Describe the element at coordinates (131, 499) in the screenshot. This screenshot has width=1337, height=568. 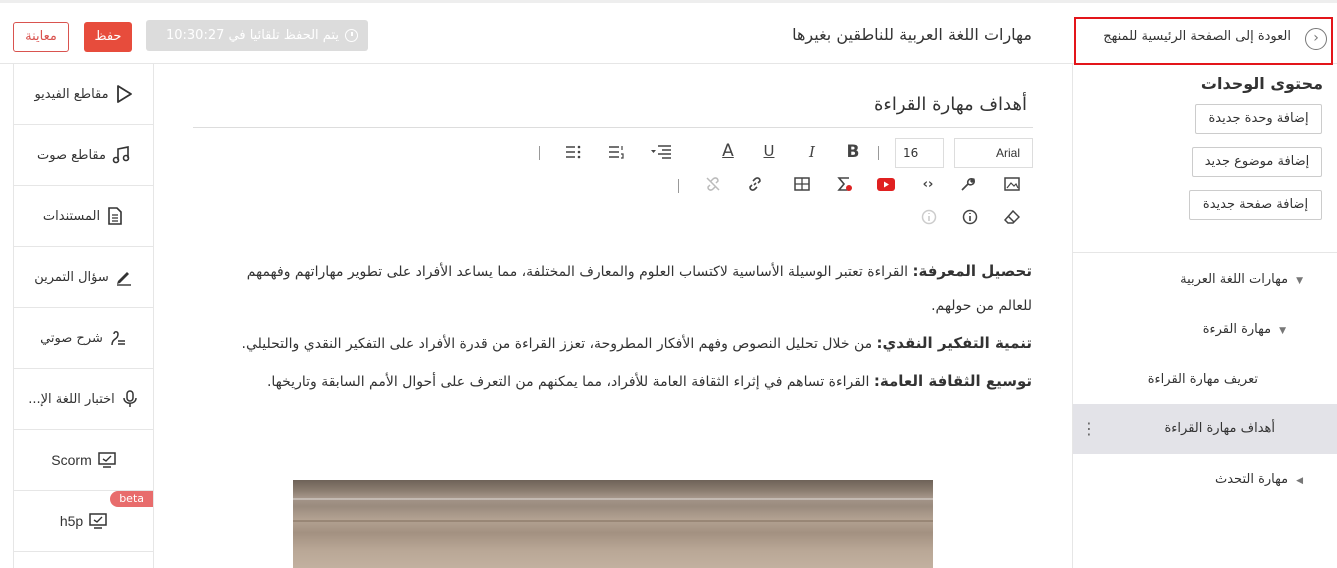
I see `beta-badge: beta` at that location.